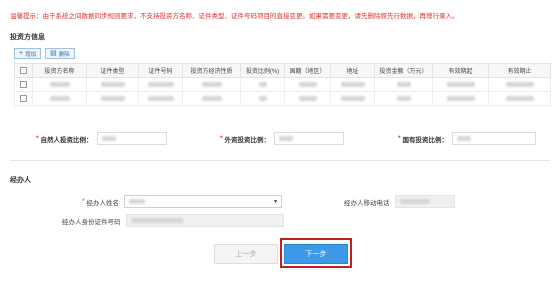 This screenshot has height=300, width=558. Describe the element at coordinates (27, 37) in the screenshot. I see `investor-section-title: 投资方信息` at that location.